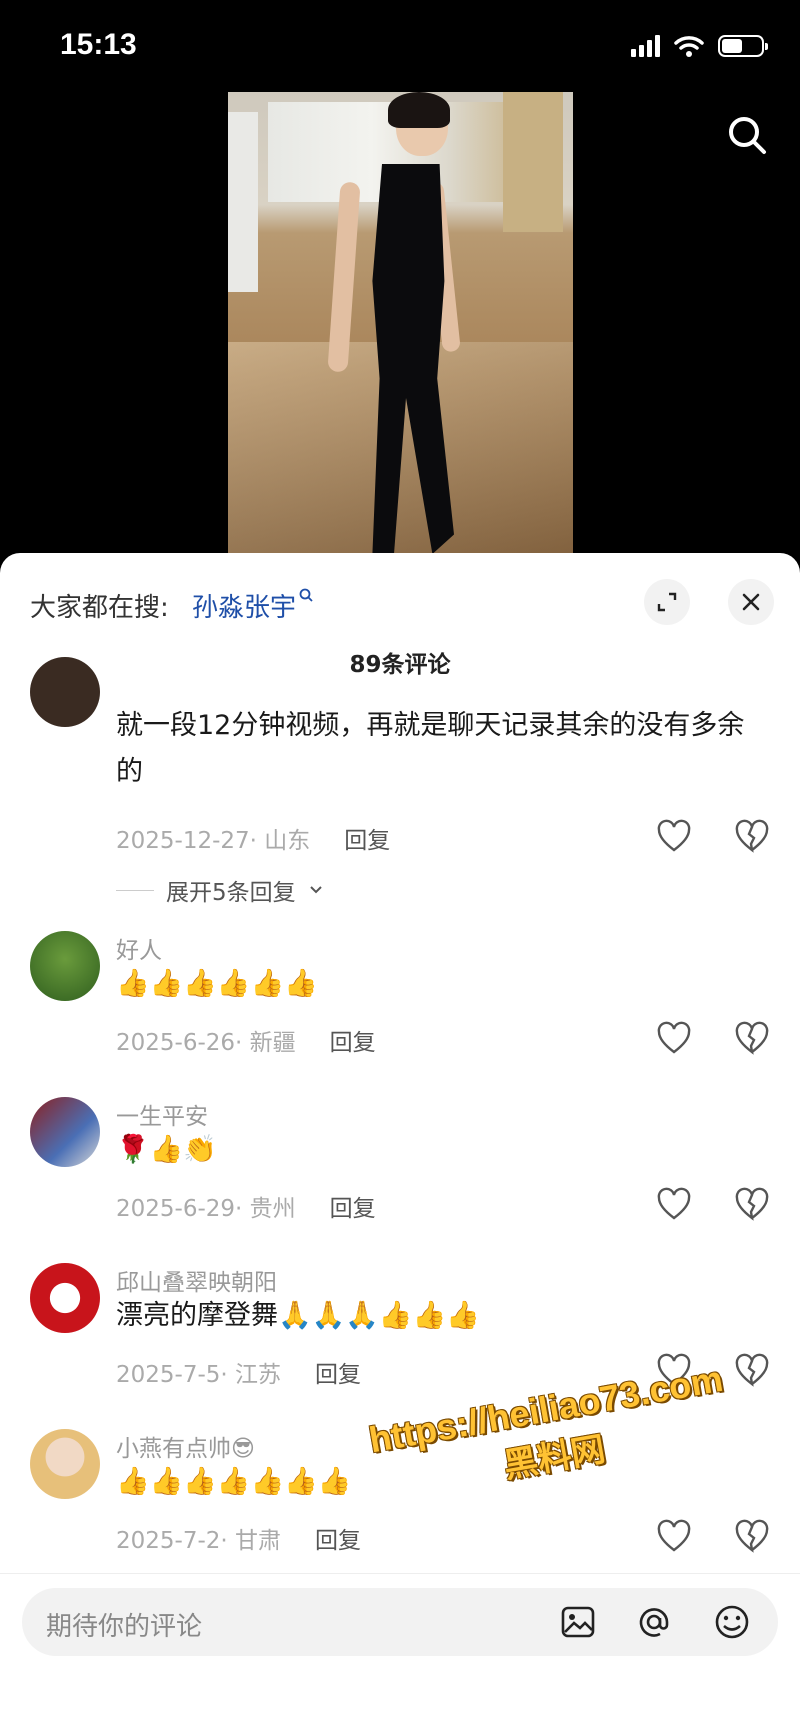  What do you see at coordinates (430, 748) in the screenshot?
I see `comment-text: 就一段12分钟视频，再就是聊天记录其余的没有多余的` at bounding box center [430, 748].